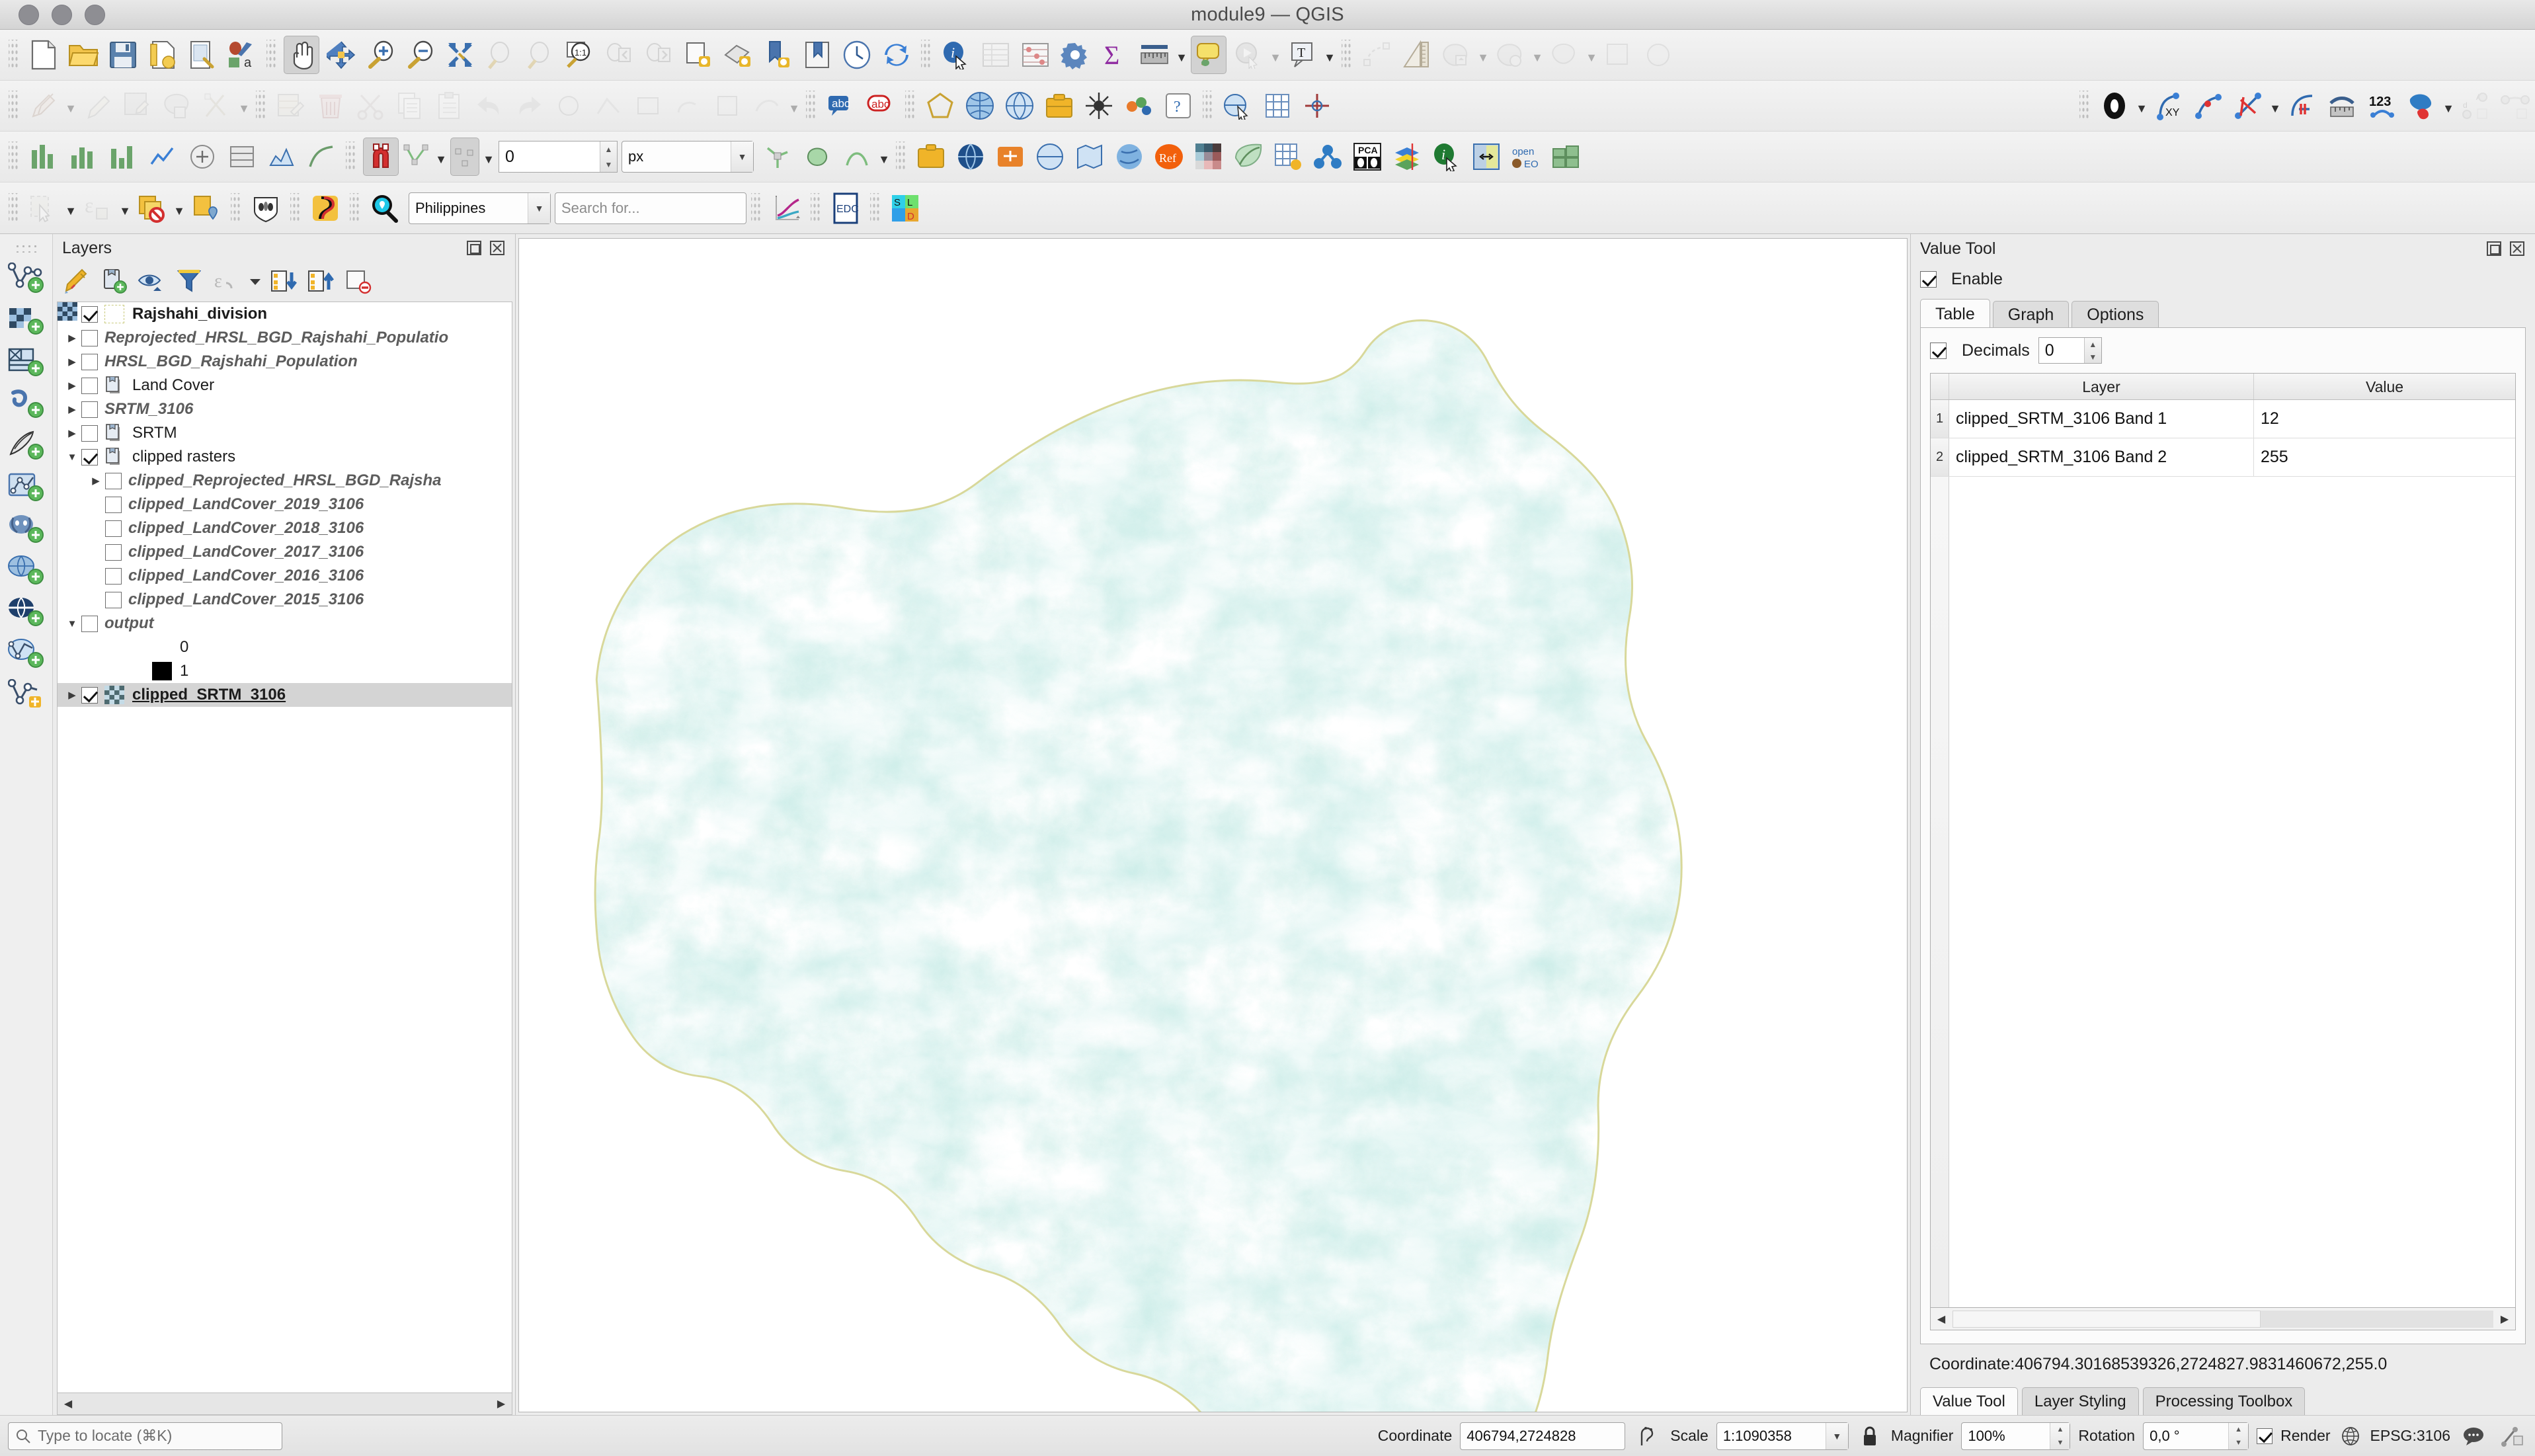 The height and width of the screenshot is (1456, 2535). Describe the element at coordinates (2223, 1319) in the screenshot. I see `value-table-hscrollbar: ◀ ▶` at that location.